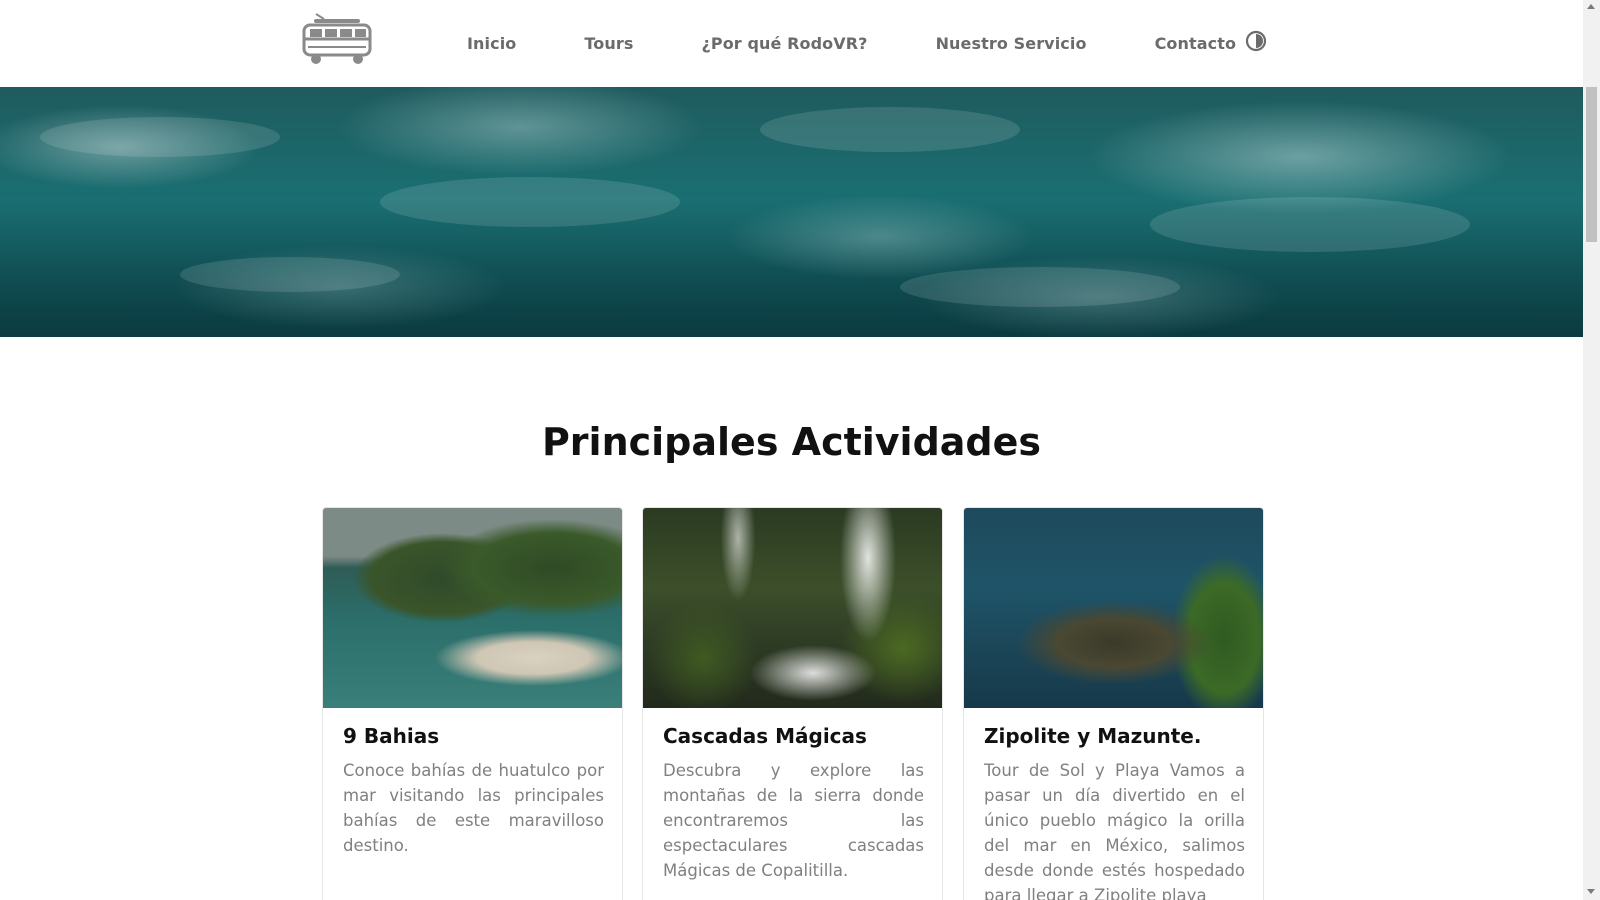 This screenshot has width=1600, height=900. I want to click on scrollbar-thumb, so click(1591, 164).